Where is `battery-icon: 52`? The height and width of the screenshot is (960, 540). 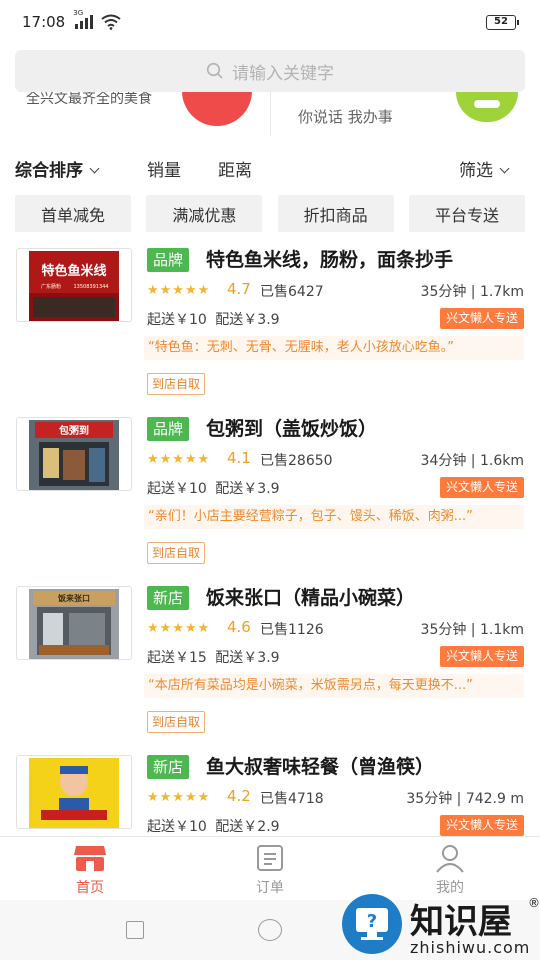
battery-icon: 52 is located at coordinates (502, 22).